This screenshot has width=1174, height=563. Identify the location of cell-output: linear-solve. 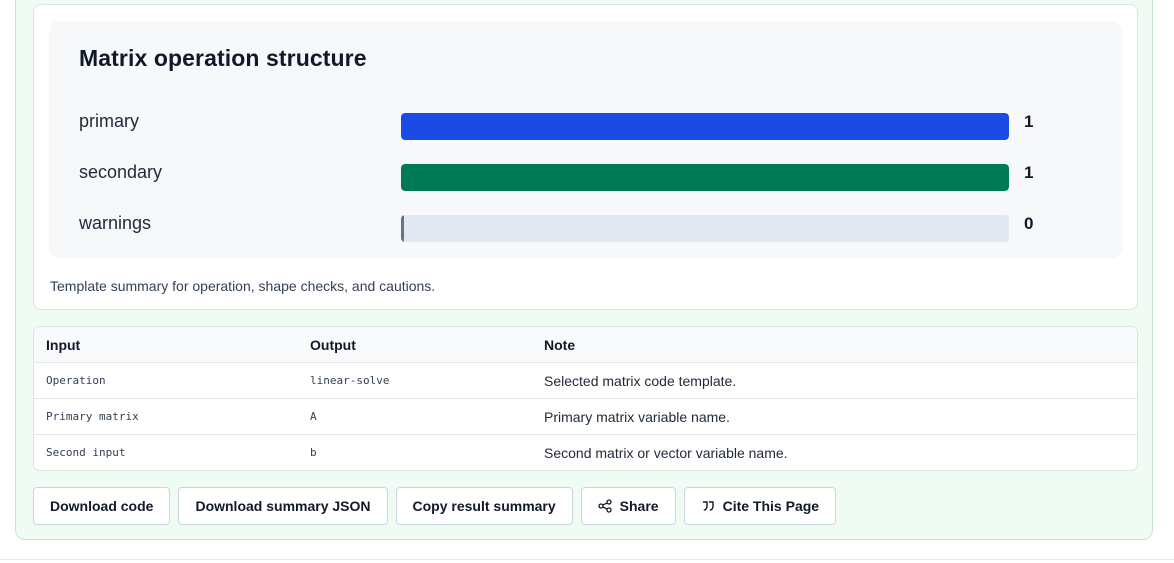
(415, 380).